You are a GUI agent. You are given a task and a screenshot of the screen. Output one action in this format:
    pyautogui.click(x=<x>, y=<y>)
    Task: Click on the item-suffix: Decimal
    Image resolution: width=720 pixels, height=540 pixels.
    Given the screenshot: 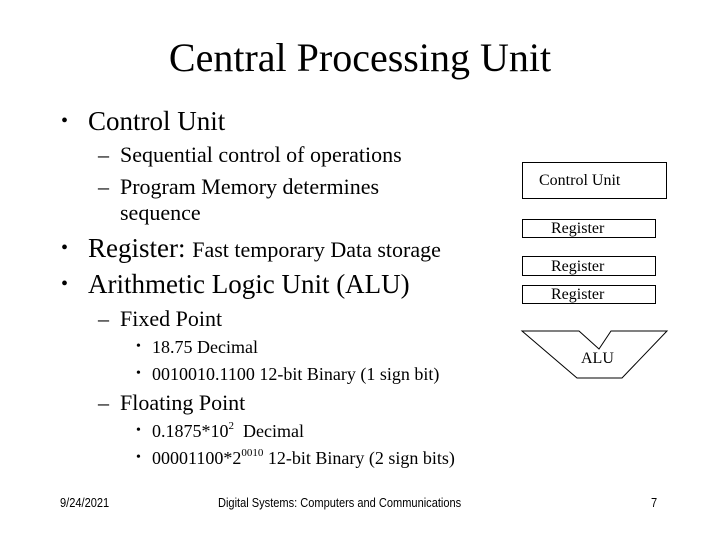 What is the action you would take?
    pyautogui.click(x=269, y=431)
    